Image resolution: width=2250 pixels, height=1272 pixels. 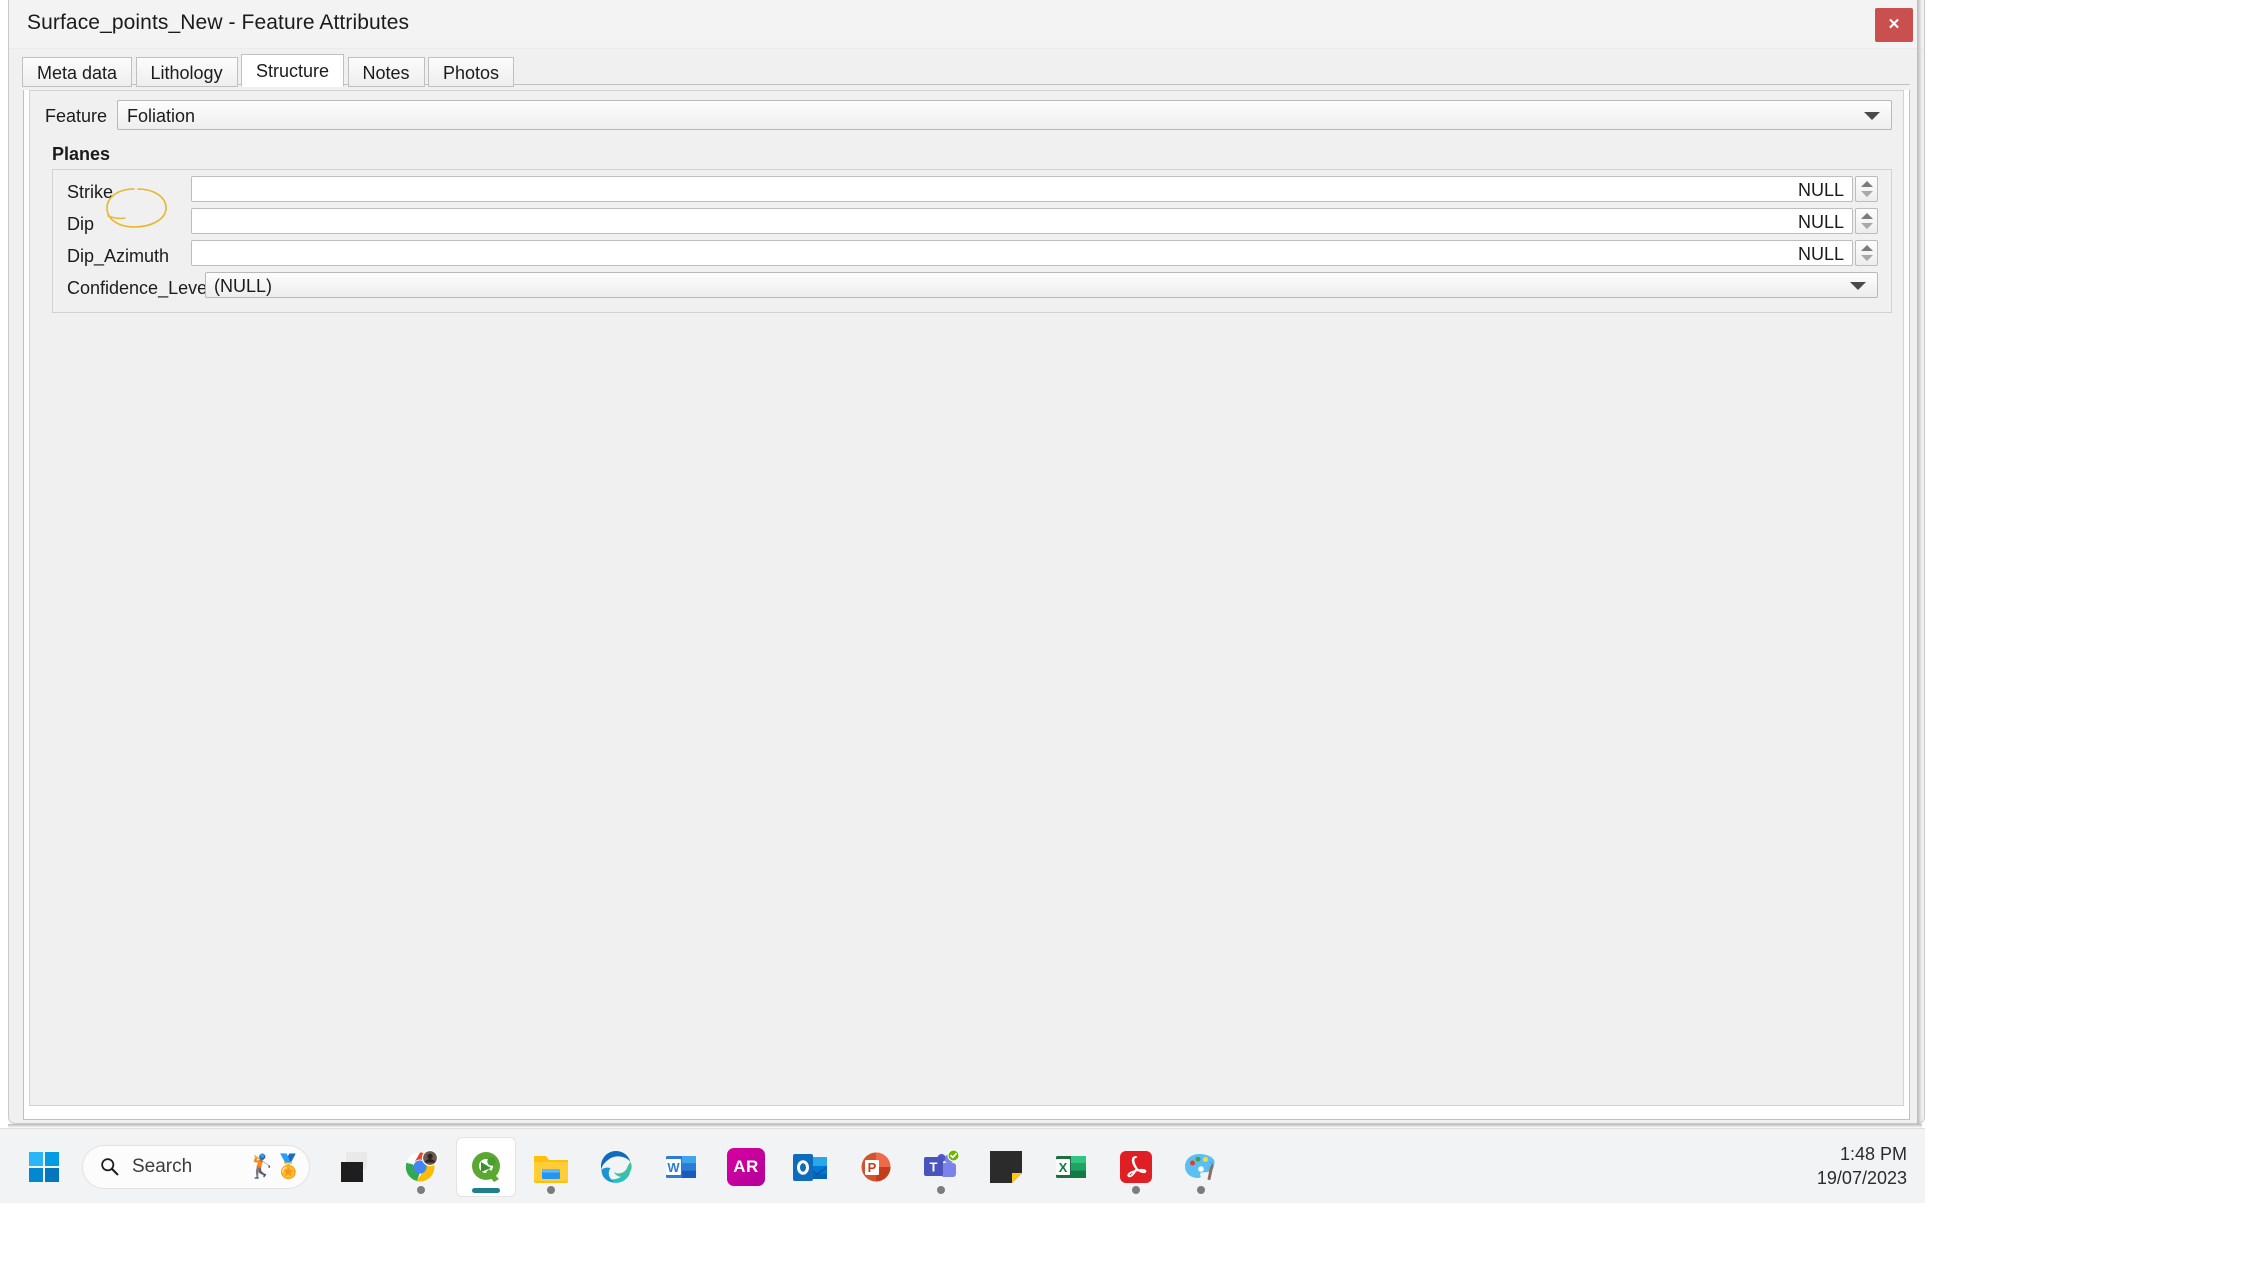 I want to click on lenovo-vantage-icon, so click(x=354, y=1166).